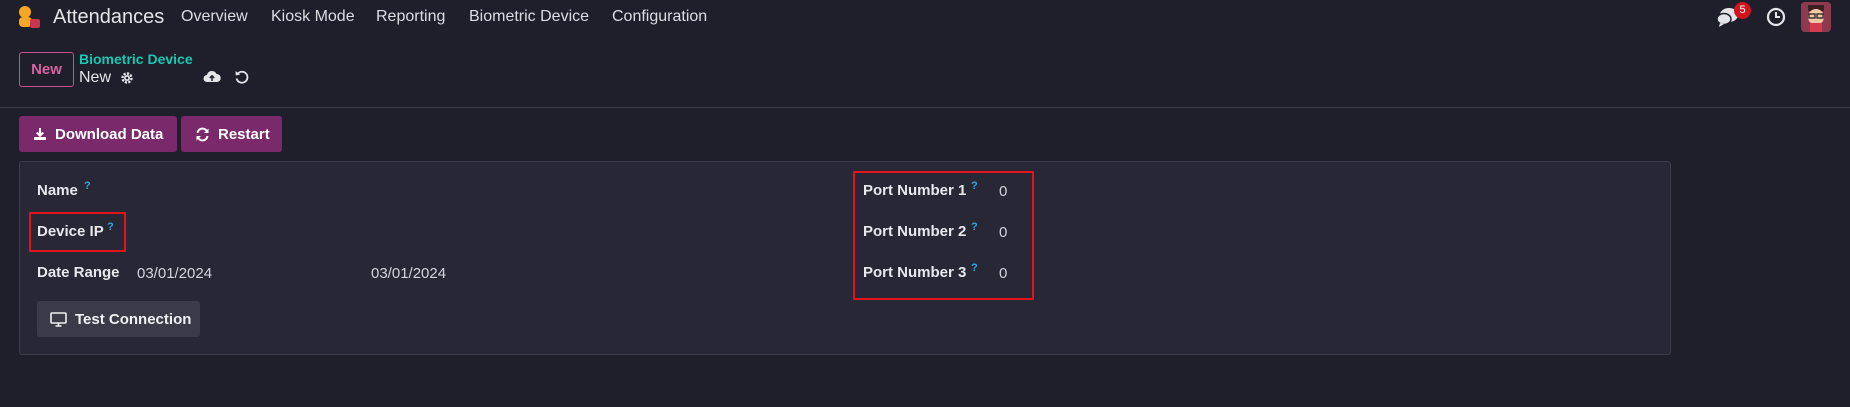 This screenshot has height=407, width=1850. Describe the element at coordinates (214, 17) in the screenshot. I see `menu-overview: Overview` at that location.